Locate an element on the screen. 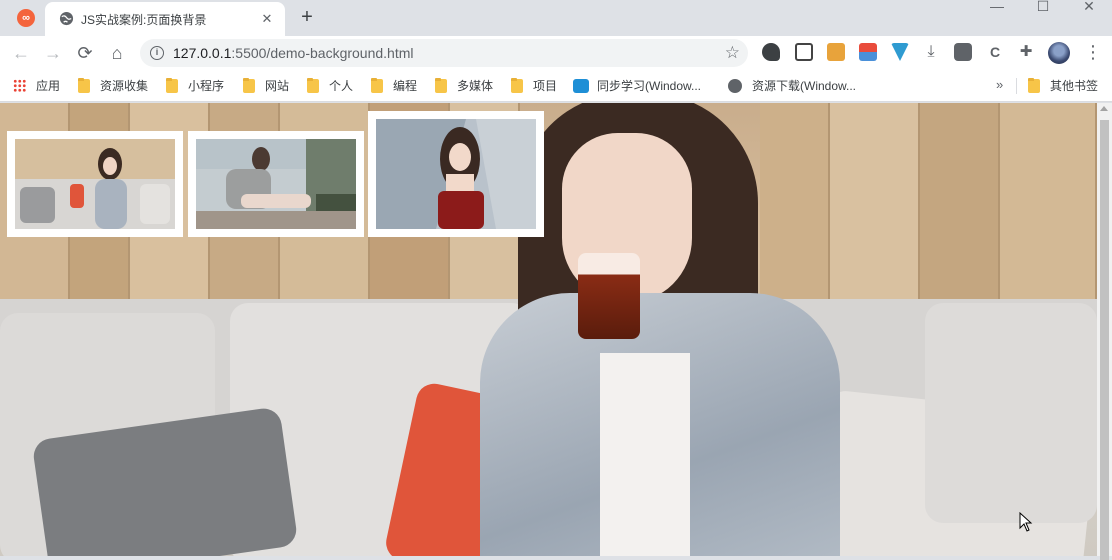 This screenshot has height=560, width=1112. extension-5-icon is located at coordinates (900, 52).